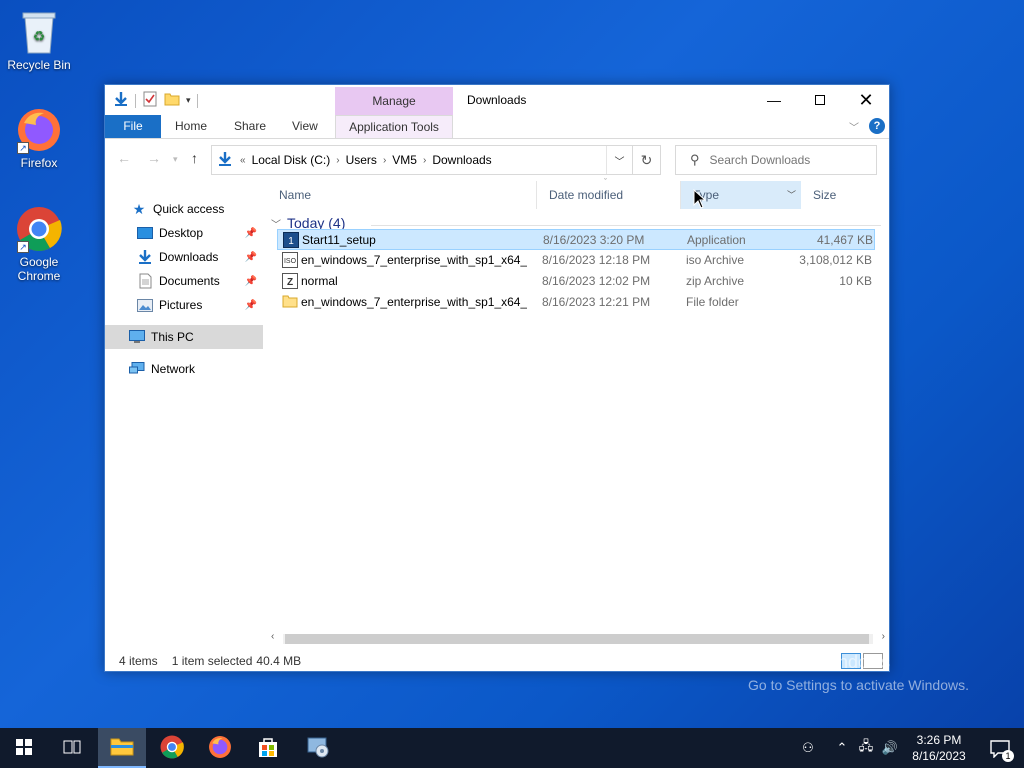 The image size is (1024, 768). Describe the element at coordinates (133, 126) in the screenshot. I see `tab-file: File` at that location.